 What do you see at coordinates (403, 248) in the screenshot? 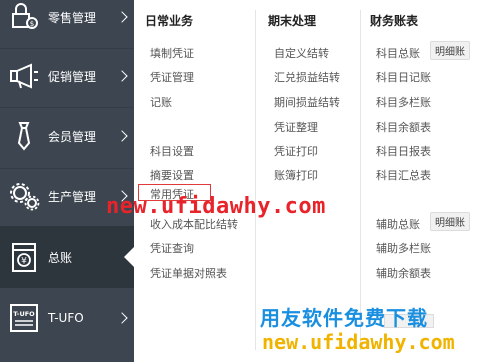
I see `menu-item-aux-multicolumn: 辅助多栏账` at bounding box center [403, 248].